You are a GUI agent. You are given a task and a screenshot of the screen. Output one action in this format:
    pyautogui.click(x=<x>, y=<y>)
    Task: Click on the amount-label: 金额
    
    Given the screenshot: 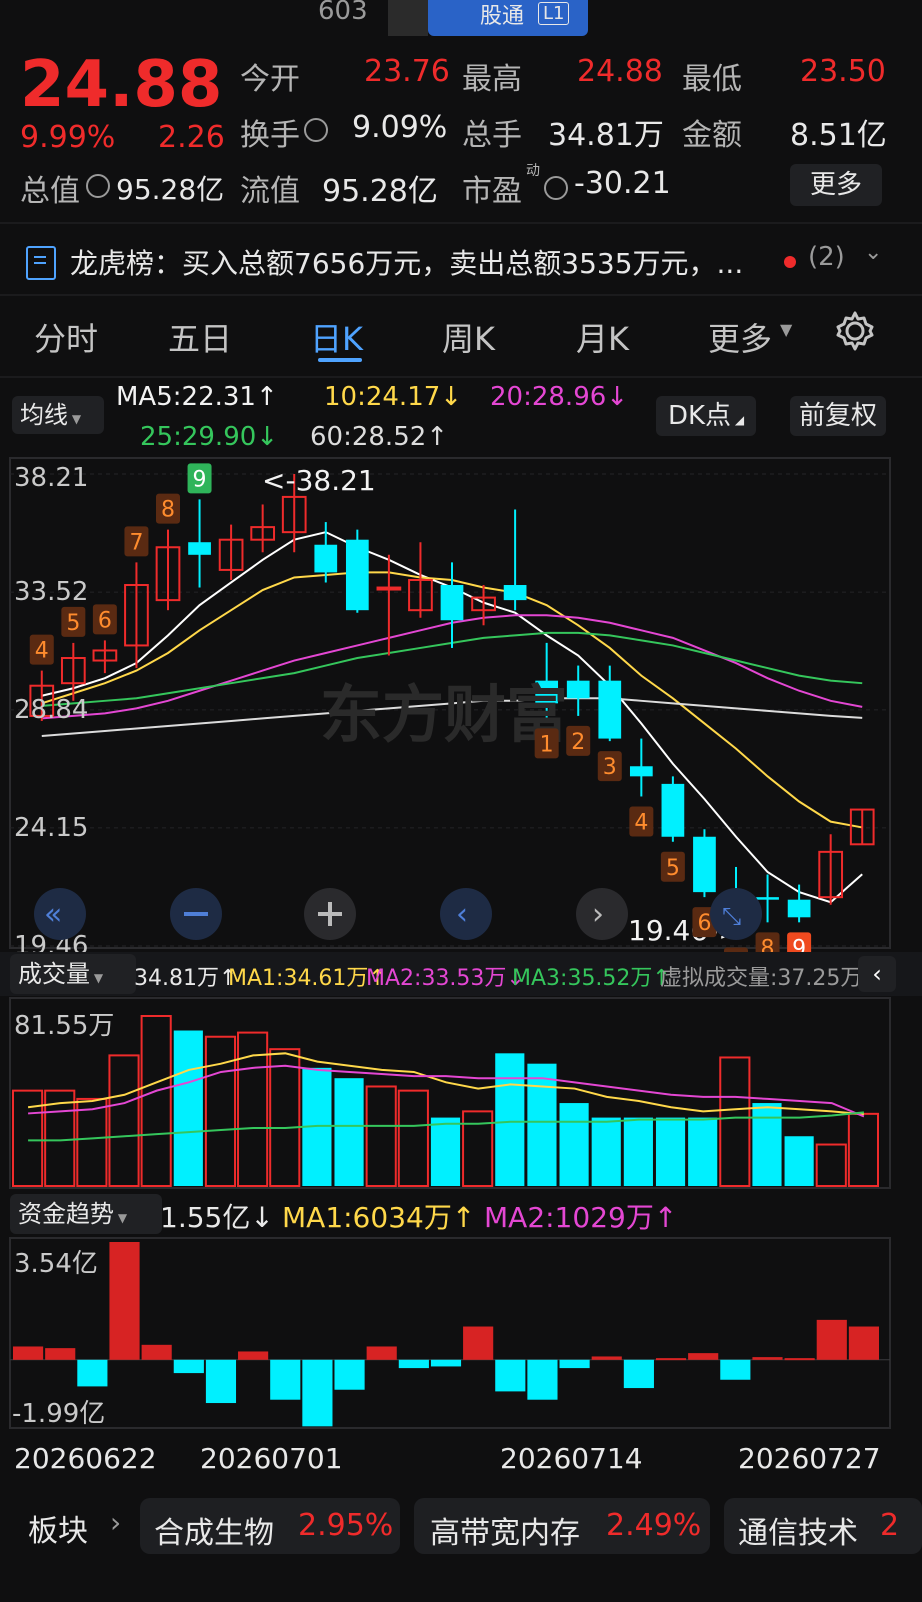 What is the action you would take?
    pyautogui.click(x=712, y=135)
    